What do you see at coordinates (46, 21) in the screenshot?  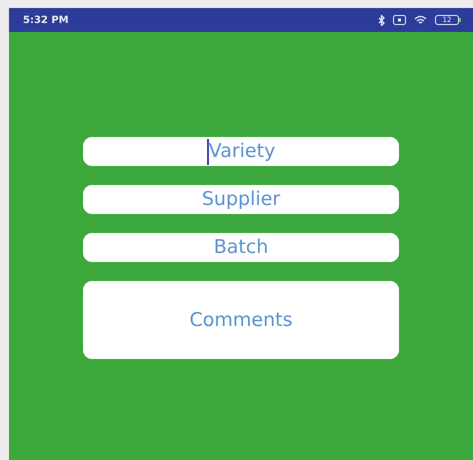 I see `status-time: 5:32 PM` at bounding box center [46, 21].